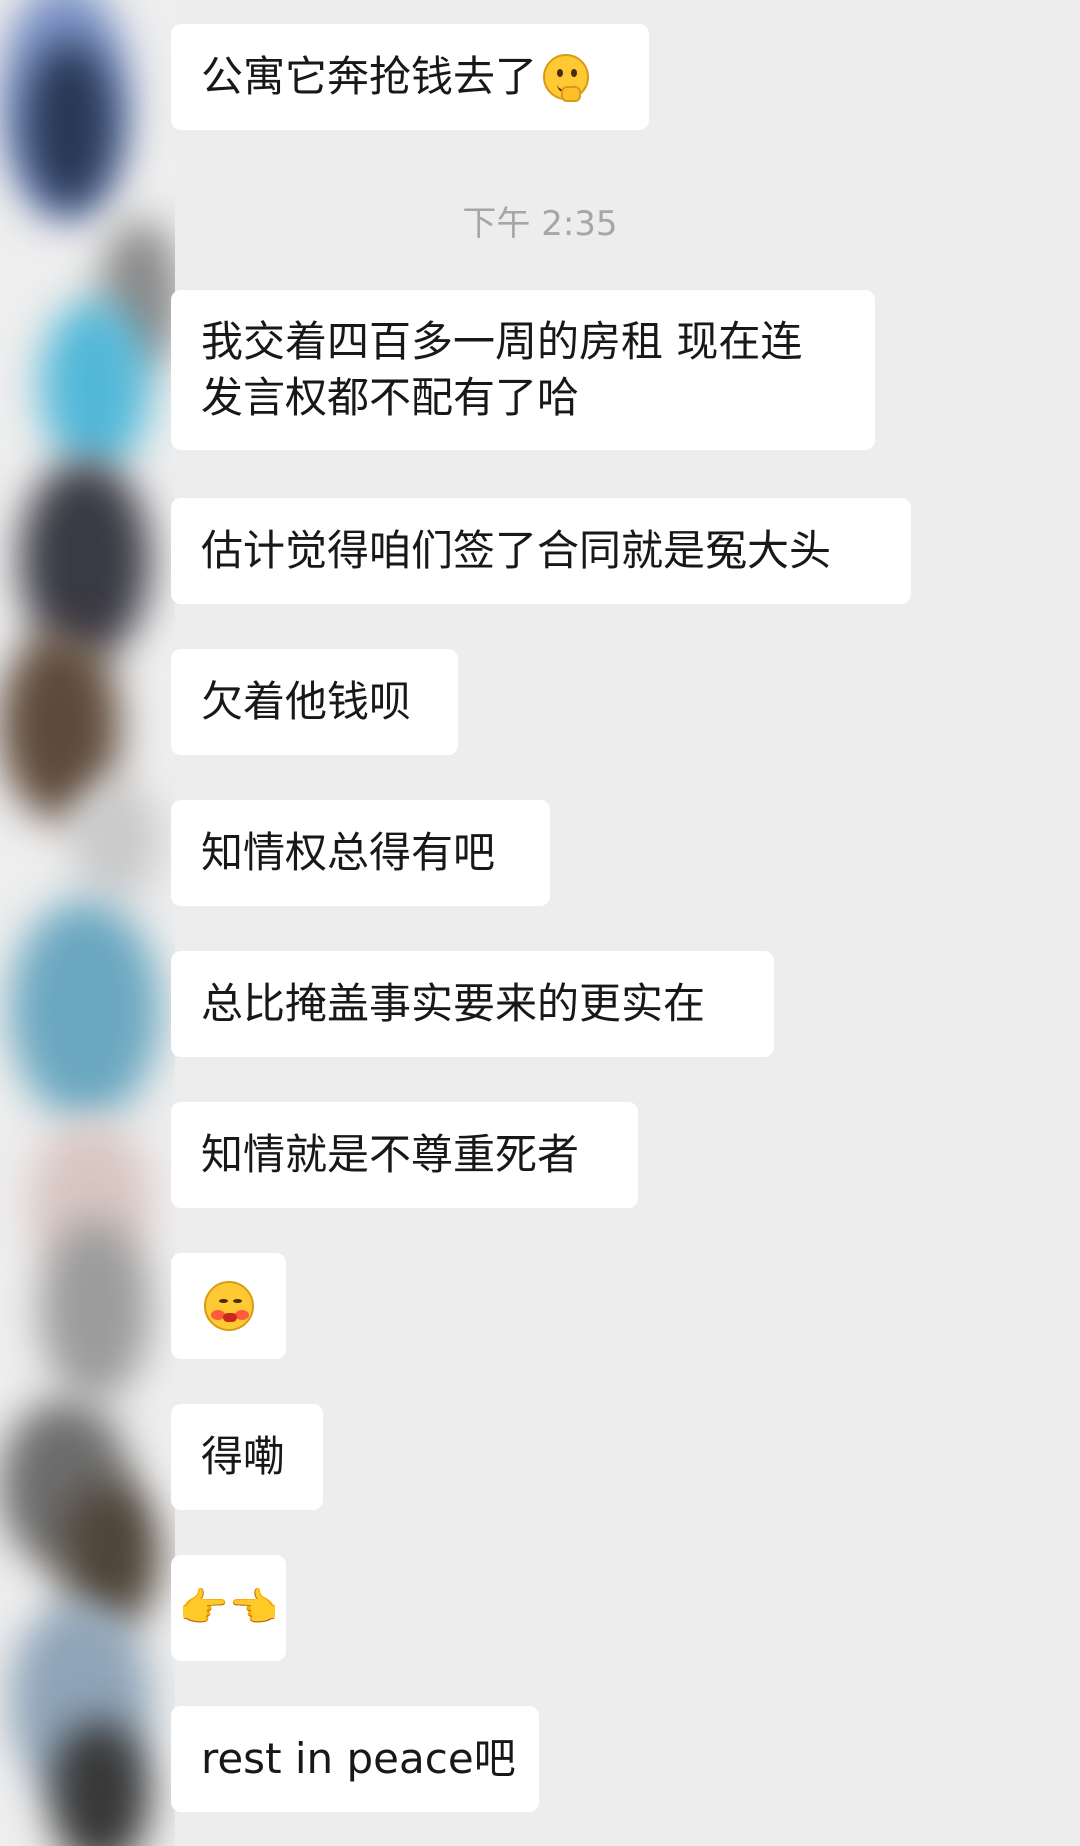 This screenshot has height=1846, width=1080. I want to click on message-bubble: 得嘞, so click(247, 1457).